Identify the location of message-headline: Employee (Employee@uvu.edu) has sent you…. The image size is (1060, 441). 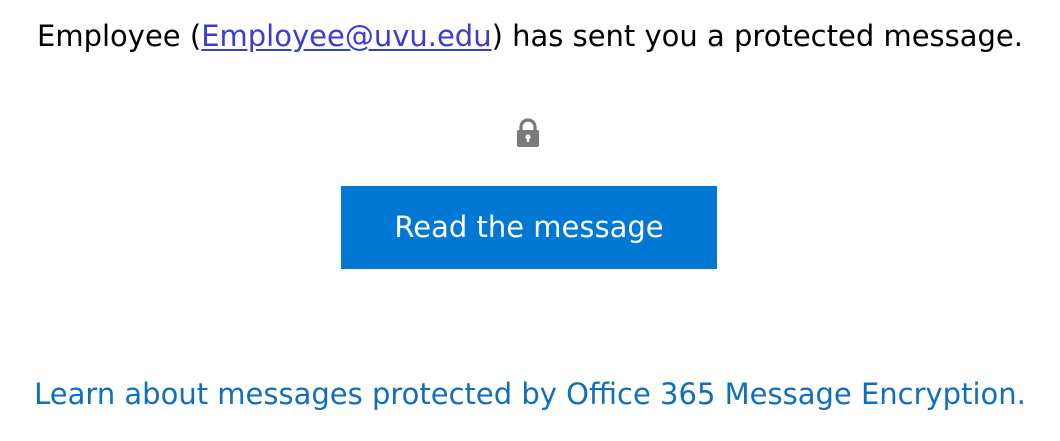
(530, 36).